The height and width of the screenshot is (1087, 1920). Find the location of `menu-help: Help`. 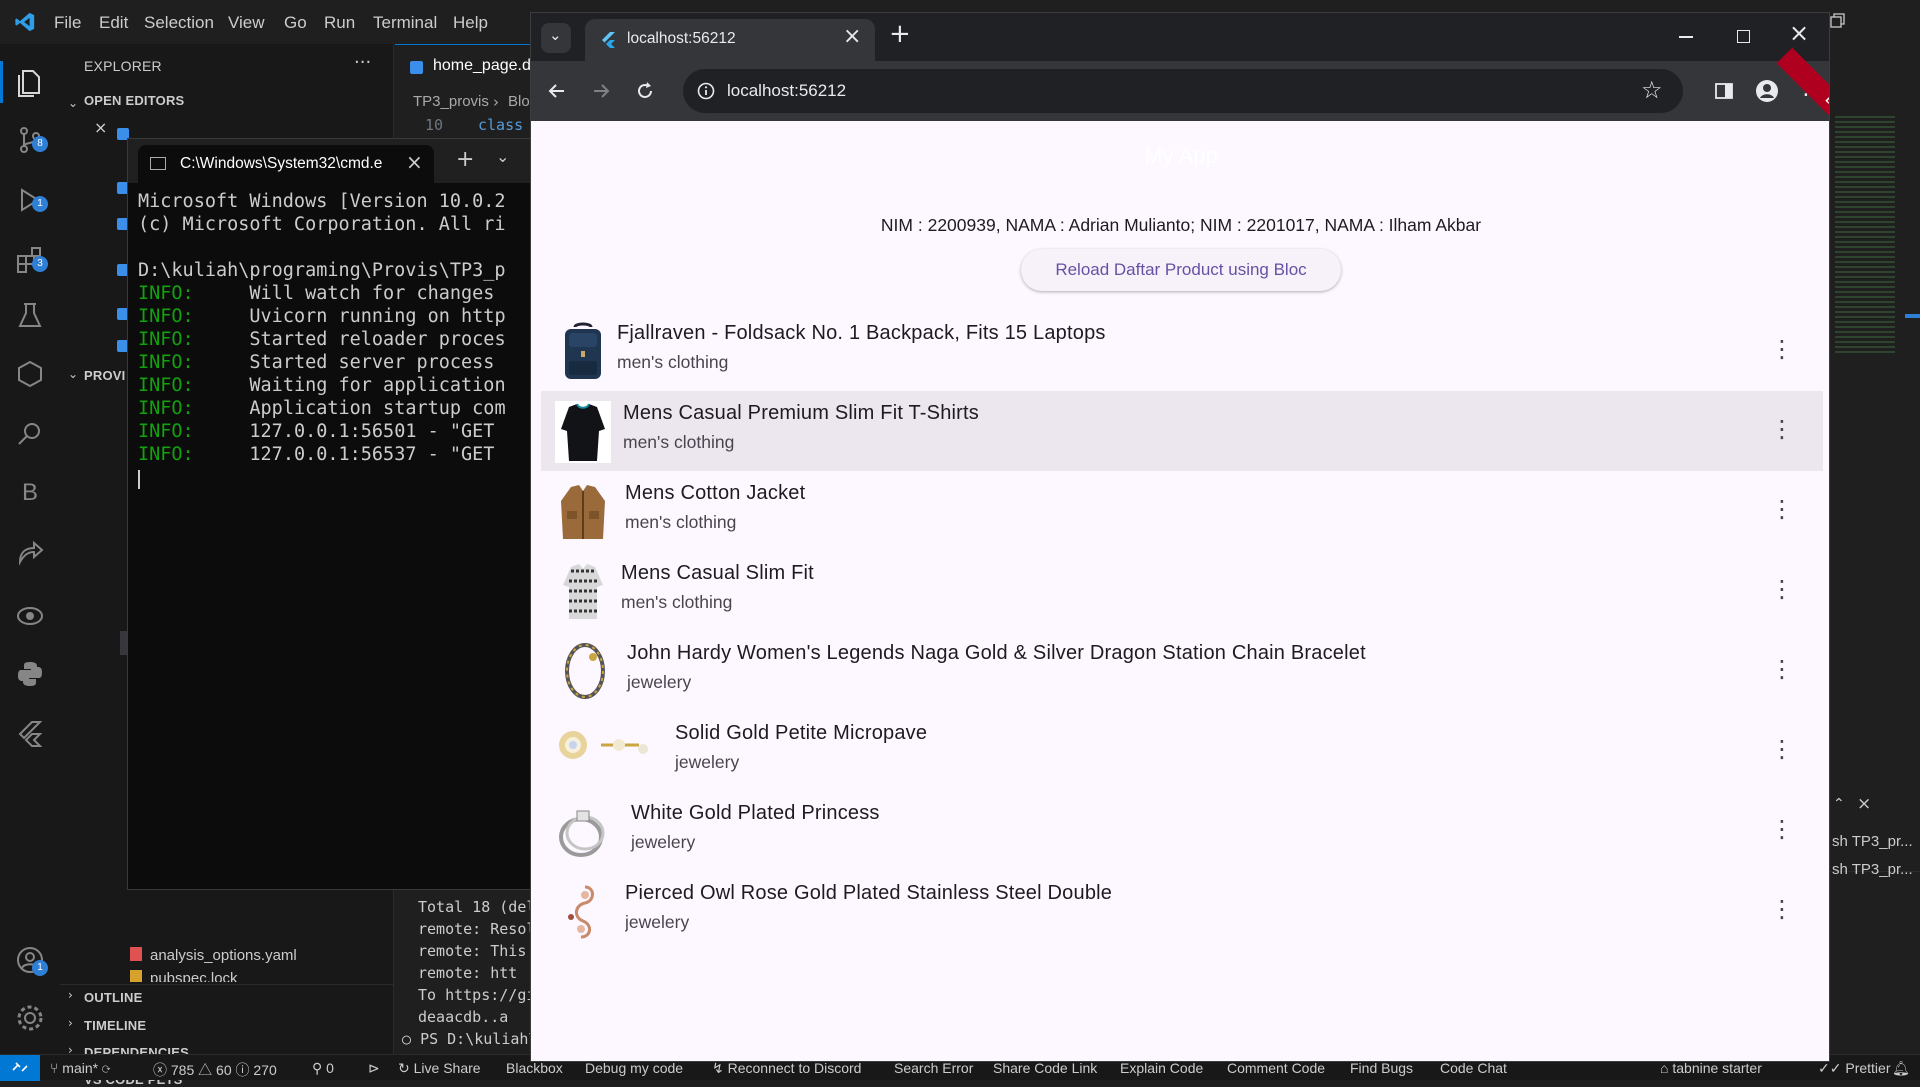

menu-help: Help is located at coordinates (470, 23).